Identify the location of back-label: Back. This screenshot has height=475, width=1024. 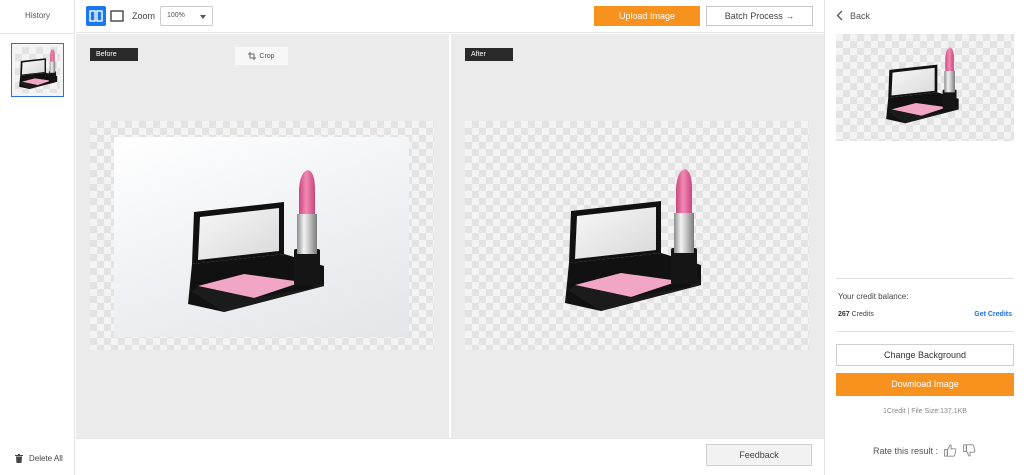
(860, 15).